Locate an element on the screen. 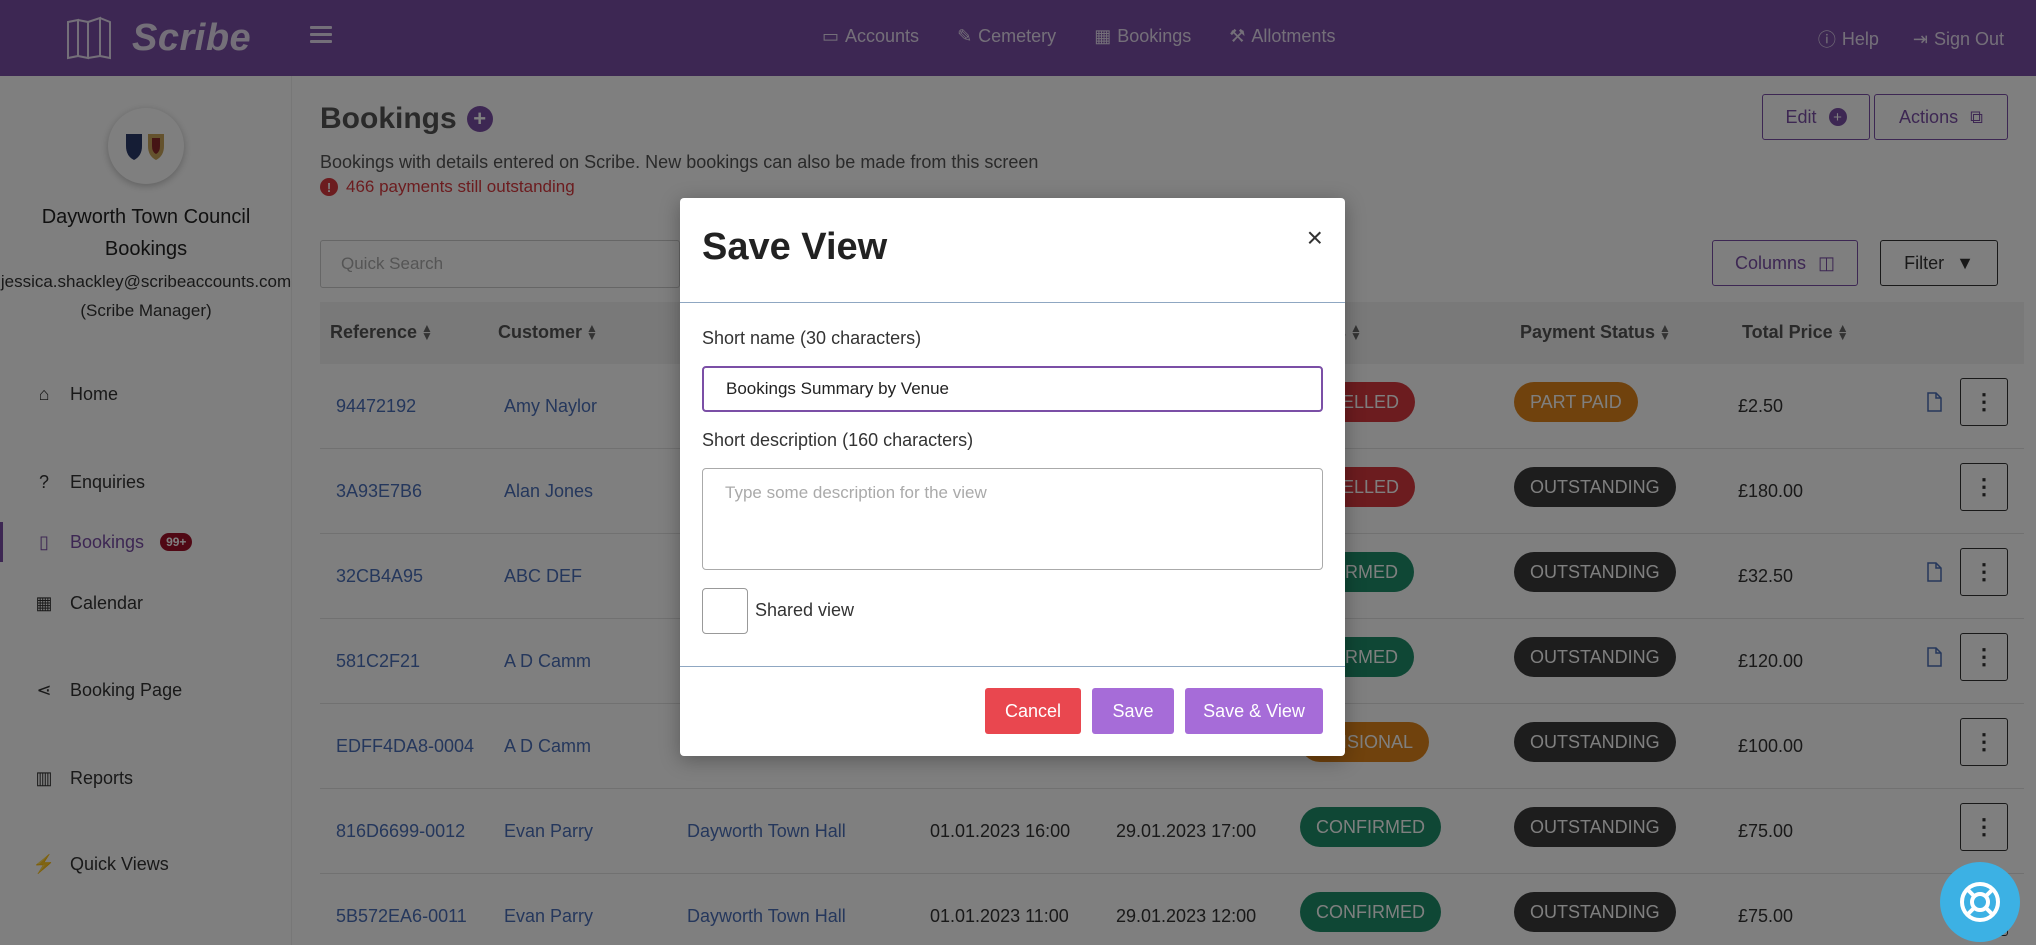  shared-view-label: Shared view is located at coordinates (804, 610).